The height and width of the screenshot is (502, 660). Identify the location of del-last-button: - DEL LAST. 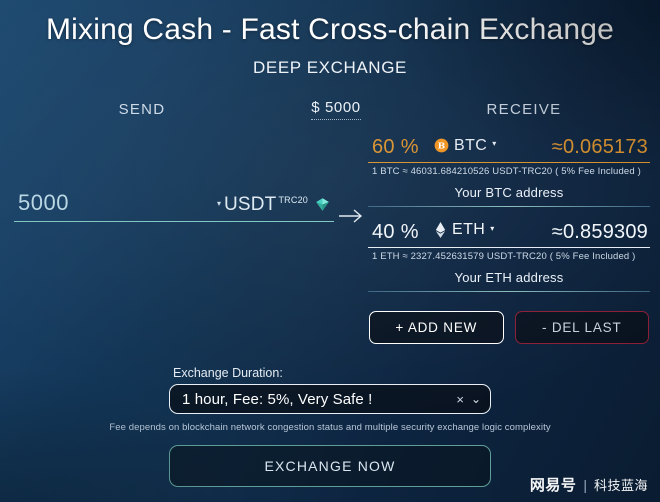
(581, 327).